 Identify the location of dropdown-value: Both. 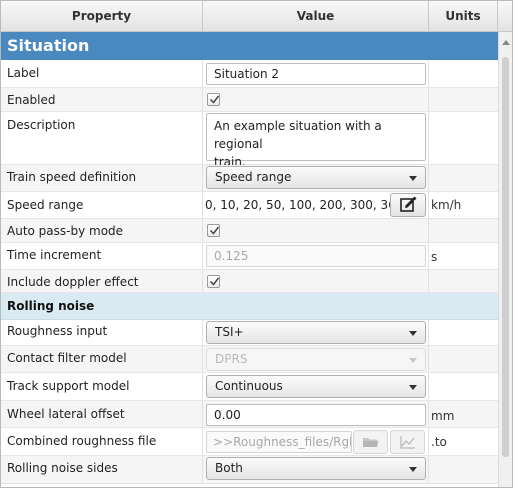
(229, 468).